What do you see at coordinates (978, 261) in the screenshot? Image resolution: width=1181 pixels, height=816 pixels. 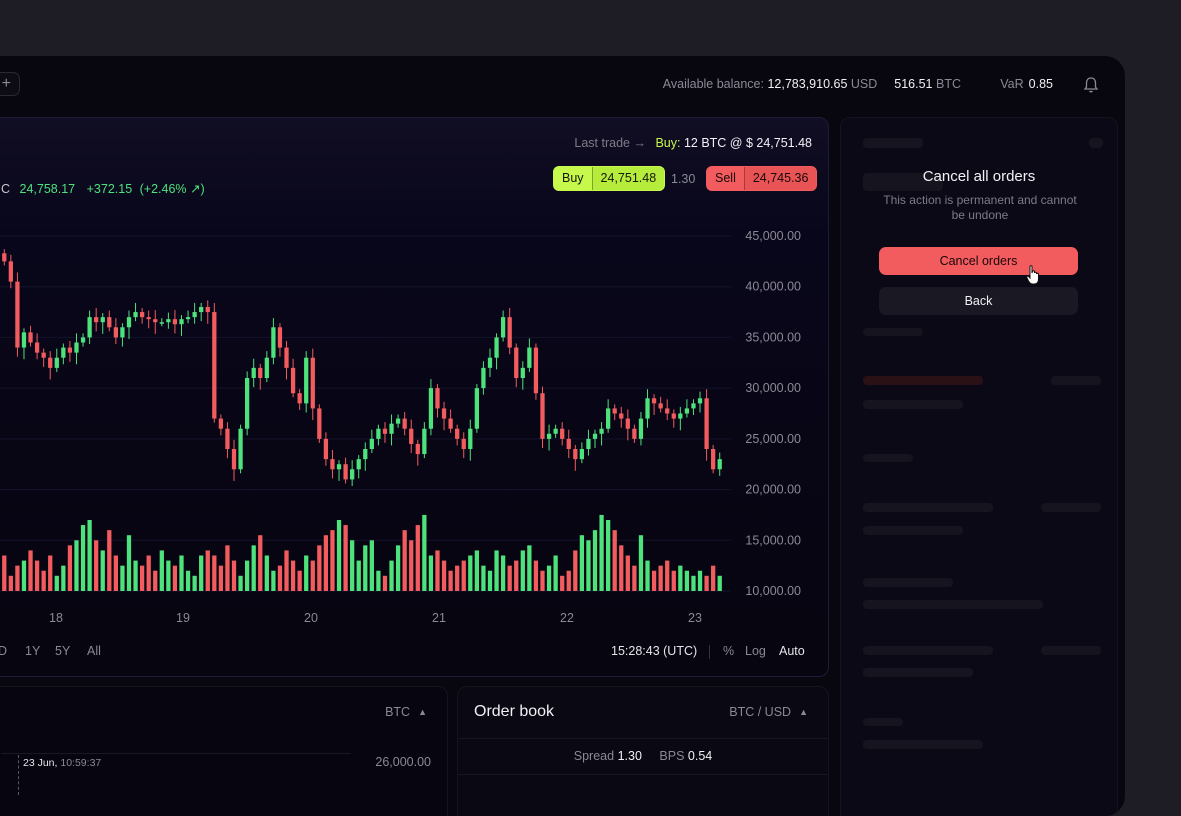 I see `cancel-orders-button: Cancel orders` at bounding box center [978, 261].